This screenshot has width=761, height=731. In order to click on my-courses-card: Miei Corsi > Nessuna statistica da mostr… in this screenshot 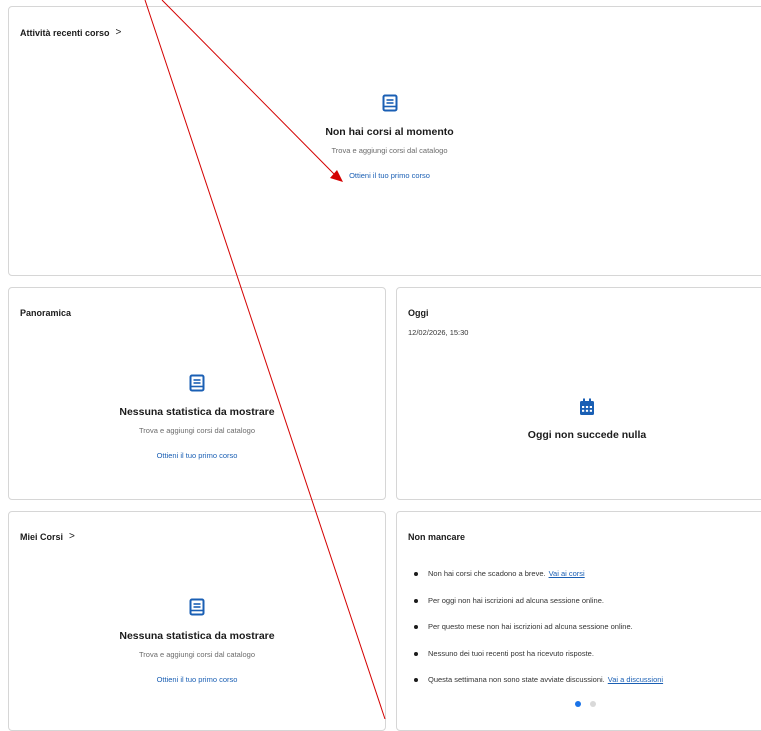, I will do `click(197, 621)`.